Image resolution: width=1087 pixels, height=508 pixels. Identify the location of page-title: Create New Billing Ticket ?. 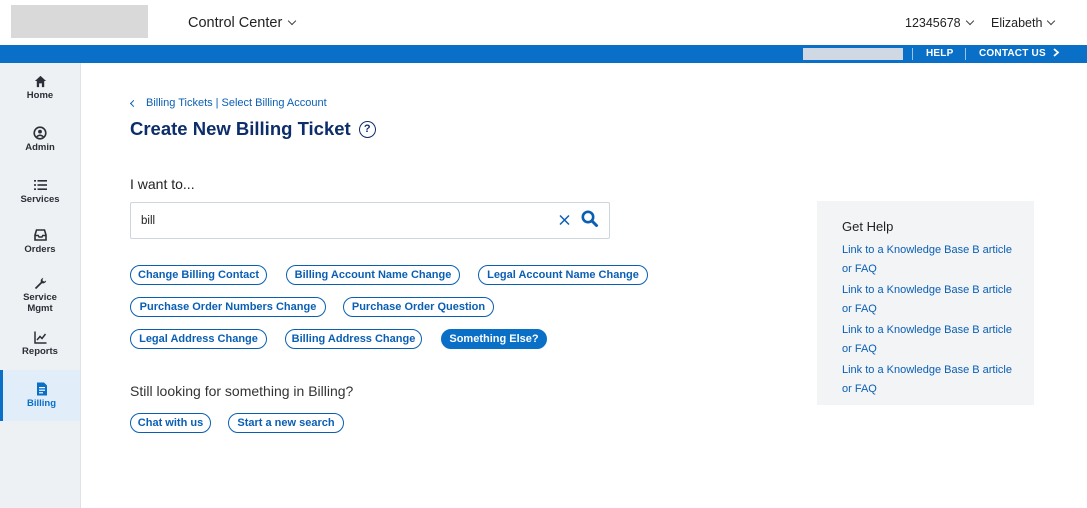
(253, 129).